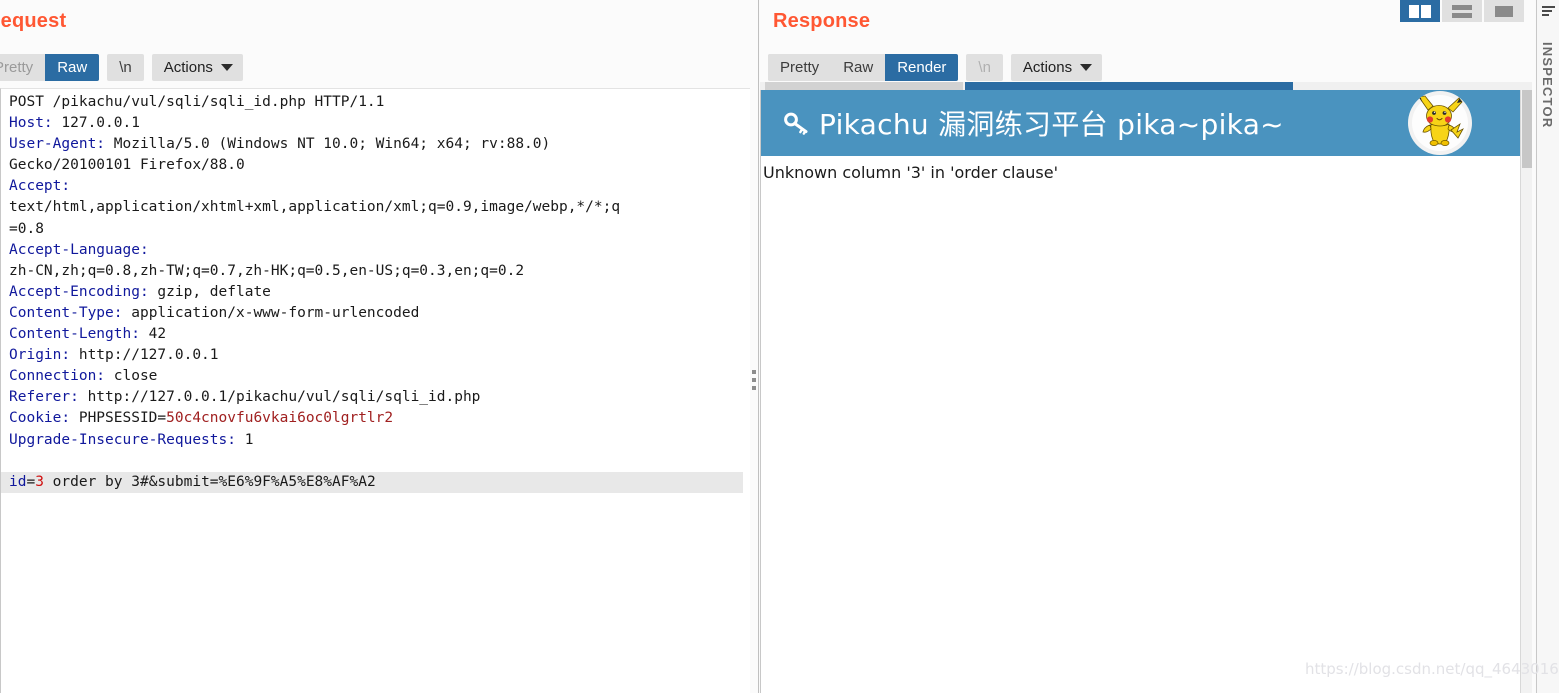 The image size is (1559, 693). I want to click on response-actions-label: Actions, so click(1047, 67).